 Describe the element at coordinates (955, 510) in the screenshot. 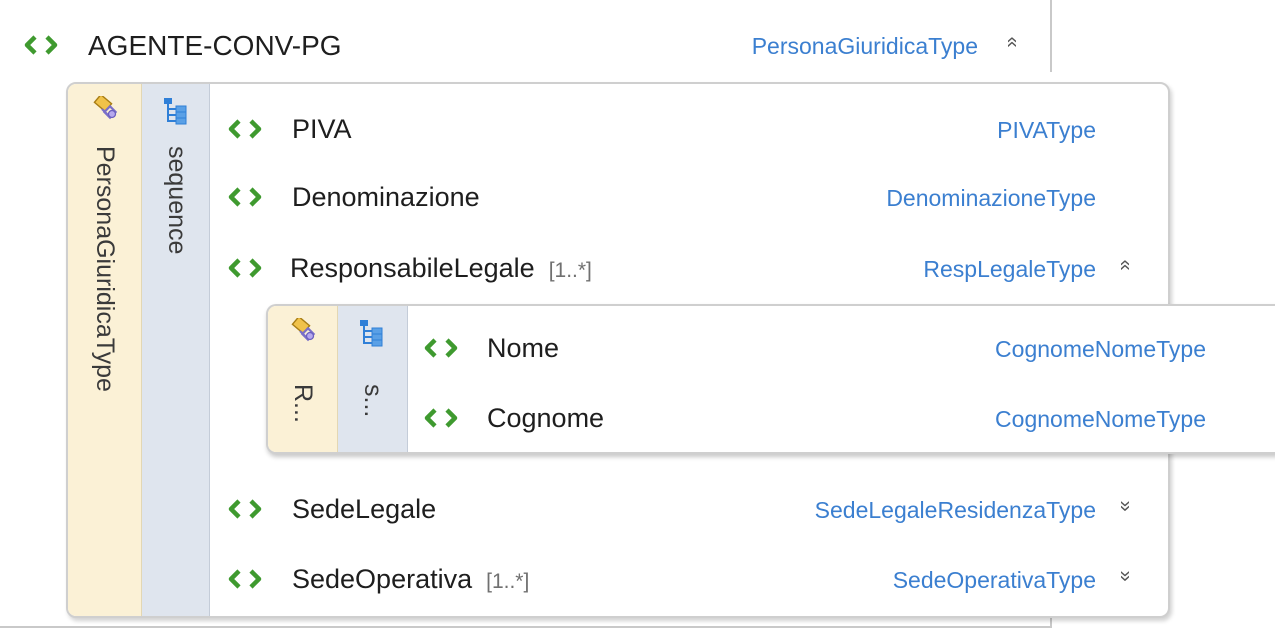

I see `element-type: SedeLegaleResidenzaType` at that location.